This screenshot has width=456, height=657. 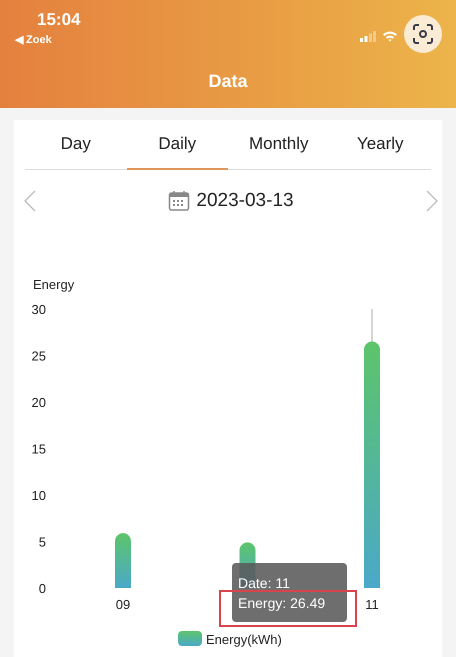 I want to click on y-tick-label: 15, so click(x=39, y=449).